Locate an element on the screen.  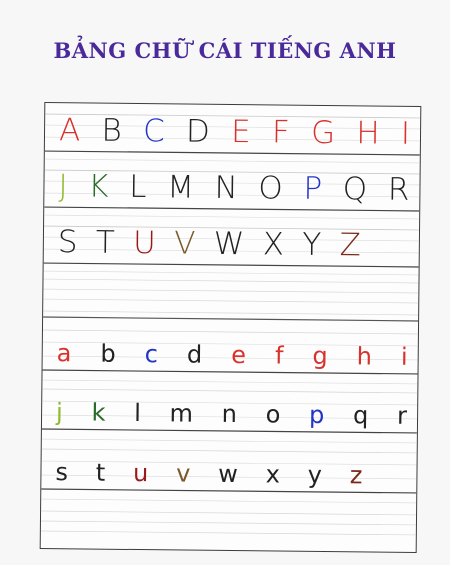
lowercase-letter-t: t is located at coordinates (100, 472).